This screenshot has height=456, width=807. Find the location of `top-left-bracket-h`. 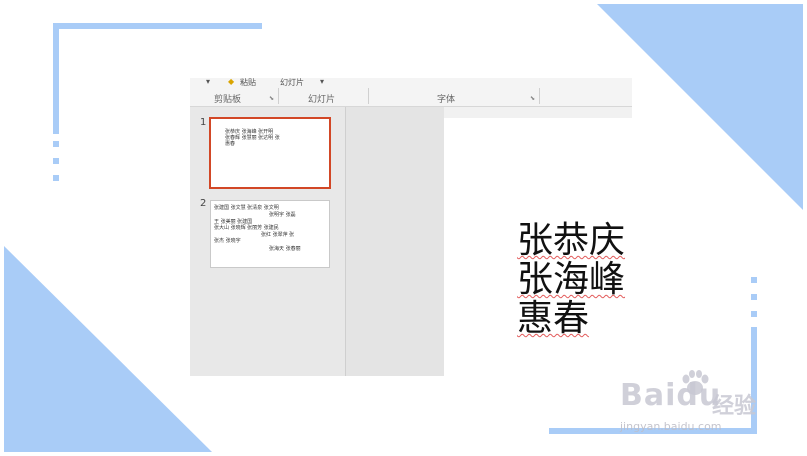

top-left-bracket-h is located at coordinates (157, 26).